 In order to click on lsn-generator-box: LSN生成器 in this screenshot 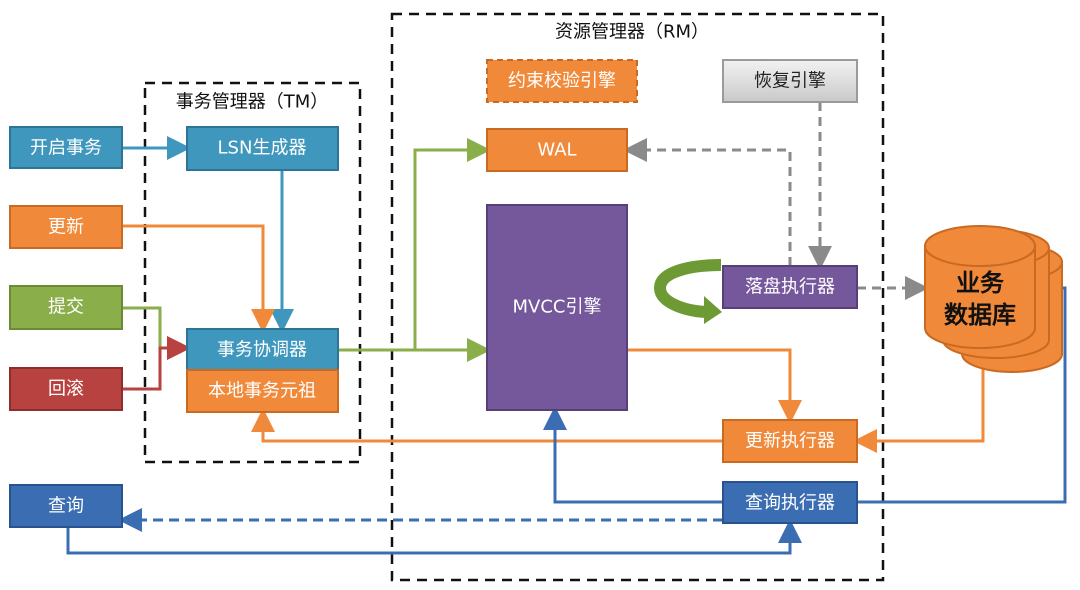, I will do `click(262, 148)`.